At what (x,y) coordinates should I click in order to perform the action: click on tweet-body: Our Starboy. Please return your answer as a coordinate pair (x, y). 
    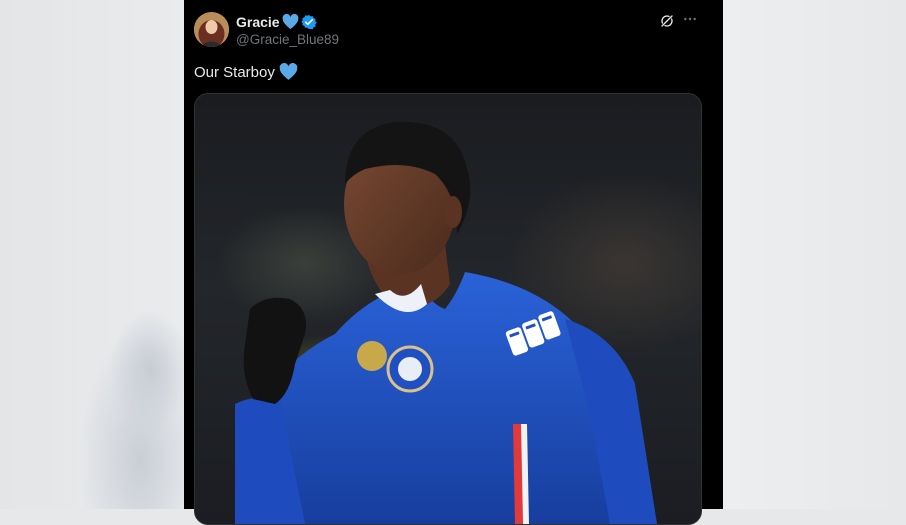
    Looking at the image, I should click on (246, 72).